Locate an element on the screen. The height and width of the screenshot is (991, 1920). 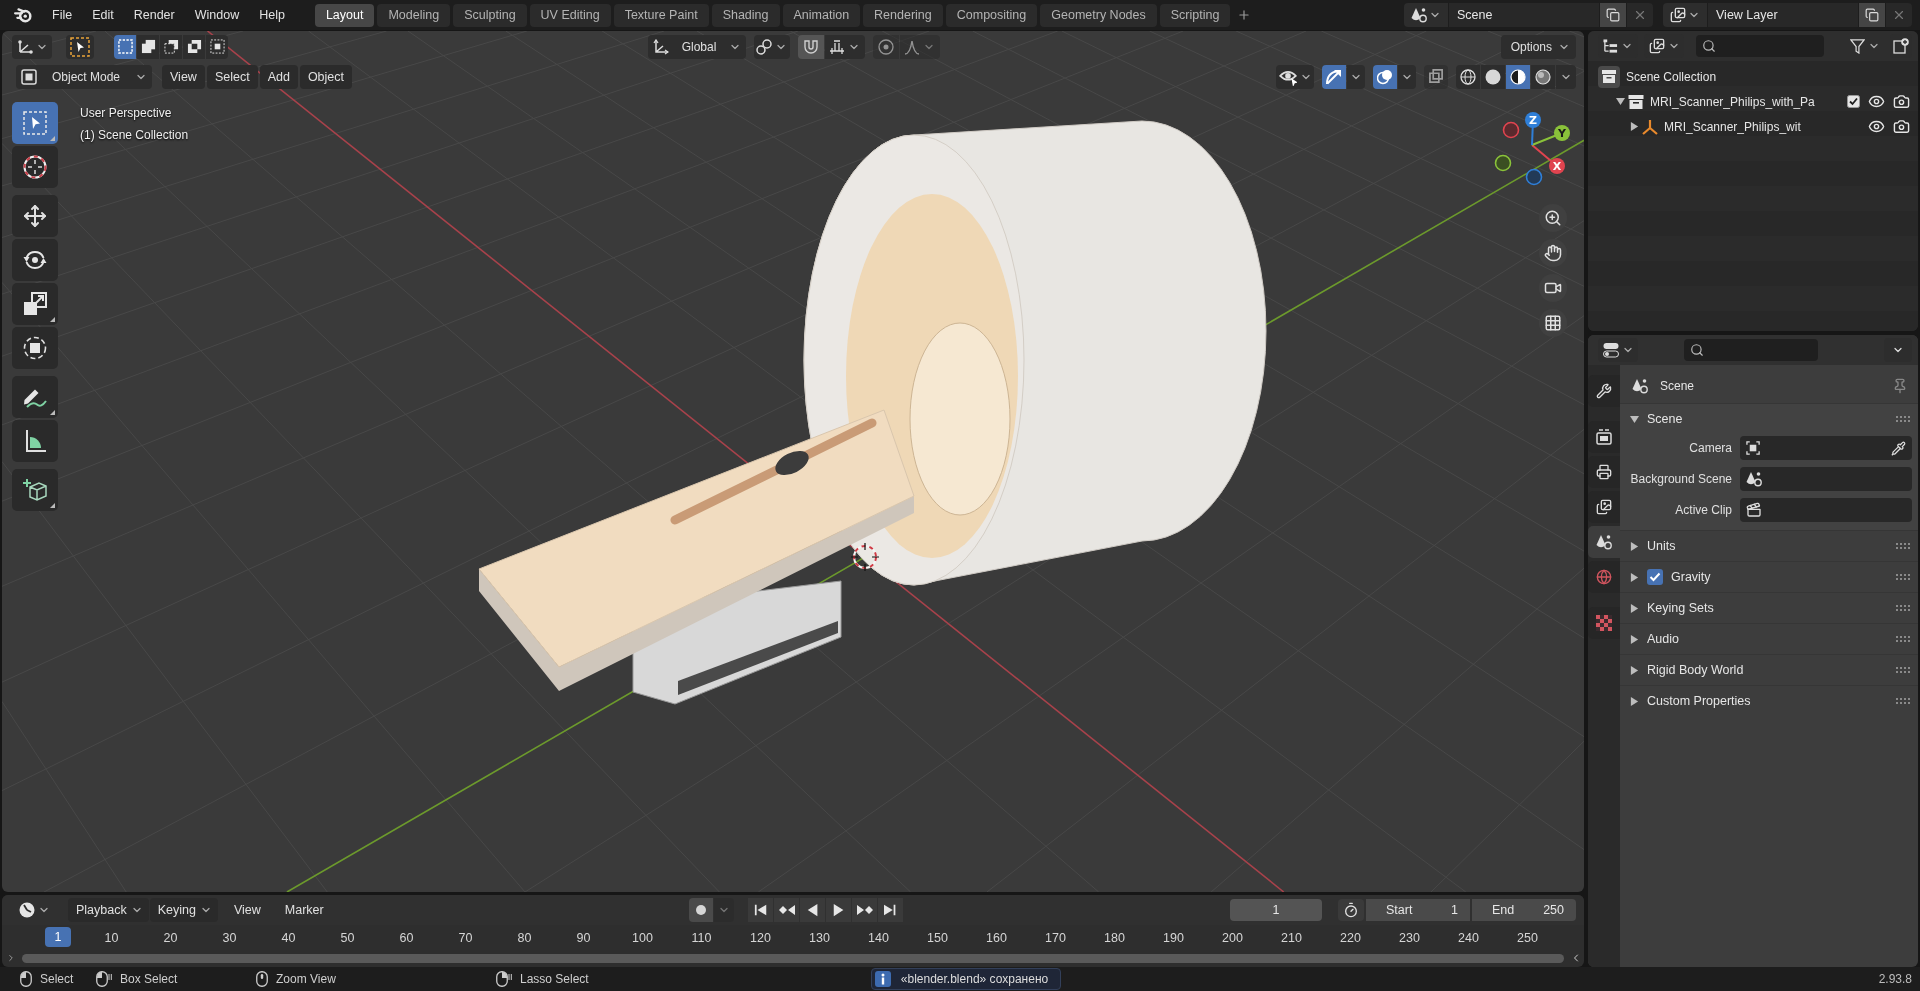
cursor-tool is located at coordinates (35, 167).